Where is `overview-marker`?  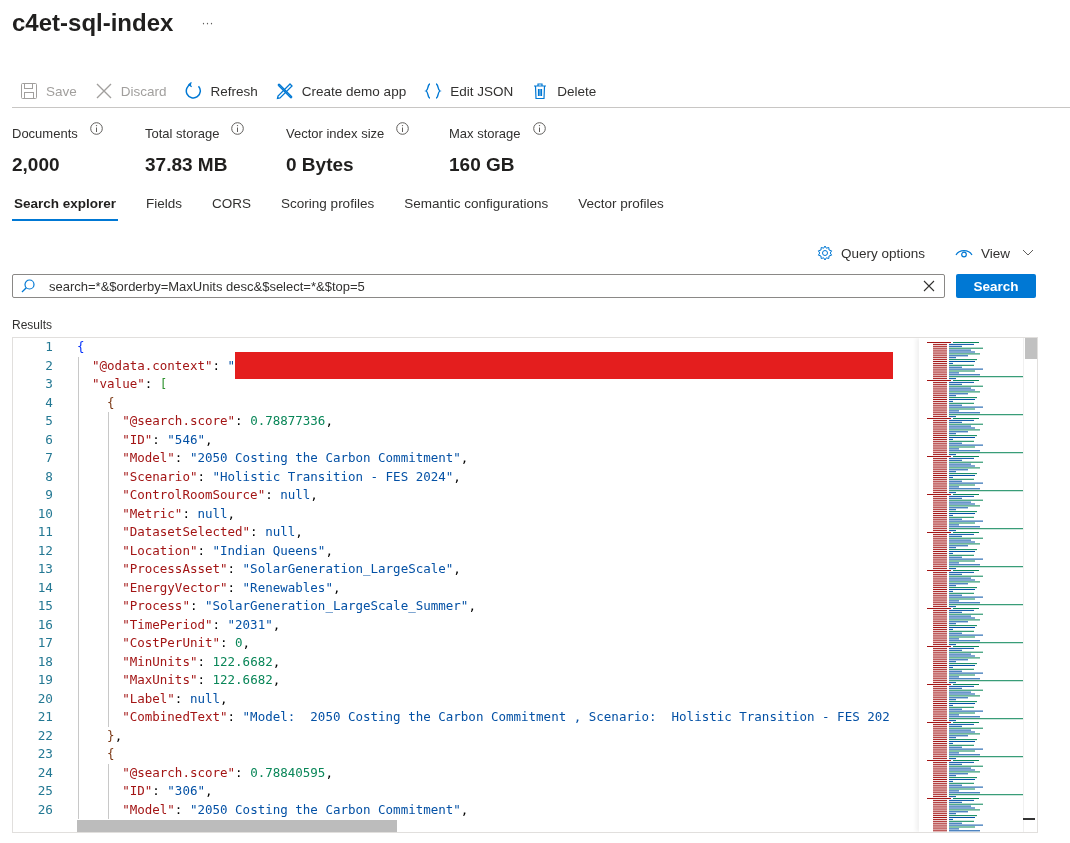 overview-marker is located at coordinates (1029, 819).